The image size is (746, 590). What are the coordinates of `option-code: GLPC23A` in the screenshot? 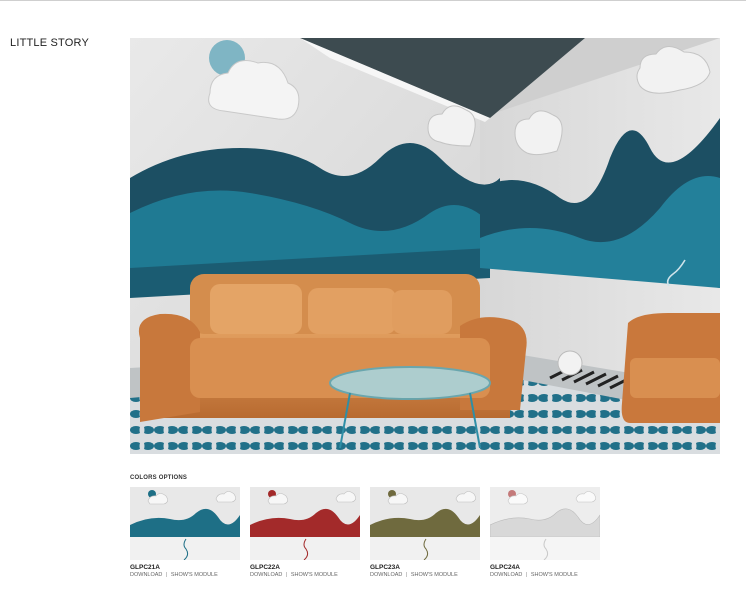 It's located at (385, 567).